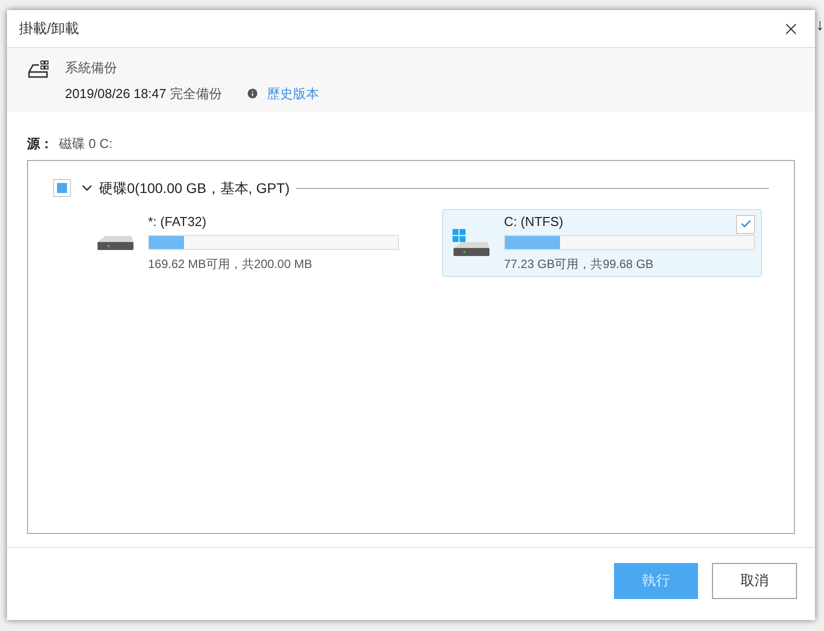 This screenshot has width=824, height=631. Describe the element at coordinates (115, 93) in the screenshot. I see `backup-date: 2019/08/26 18:47` at that location.